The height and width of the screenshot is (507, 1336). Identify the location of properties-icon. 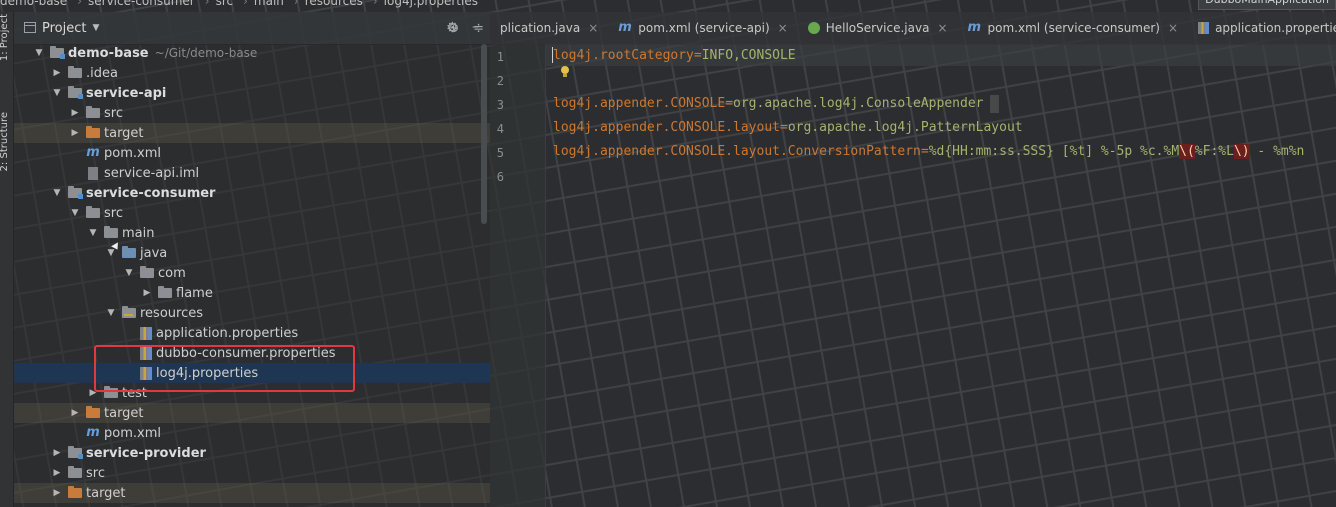
(146, 353).